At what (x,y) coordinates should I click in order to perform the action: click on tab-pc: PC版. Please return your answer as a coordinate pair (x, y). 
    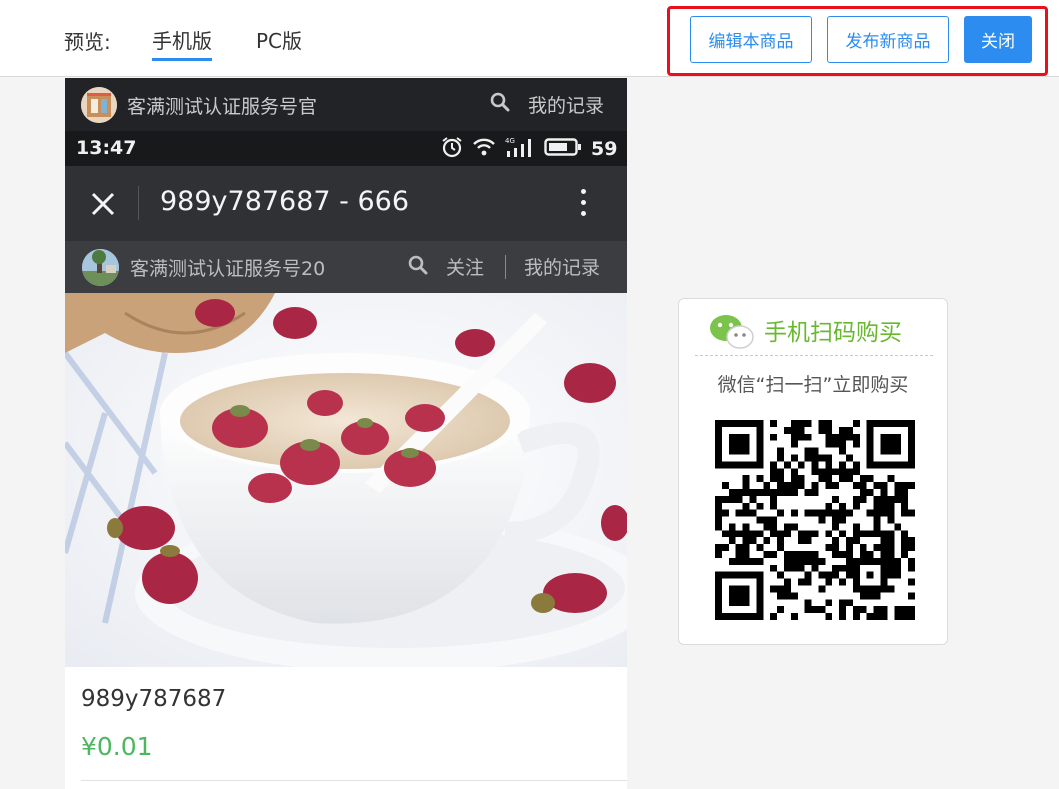
    Looking at the image, I should click on (279, 39).